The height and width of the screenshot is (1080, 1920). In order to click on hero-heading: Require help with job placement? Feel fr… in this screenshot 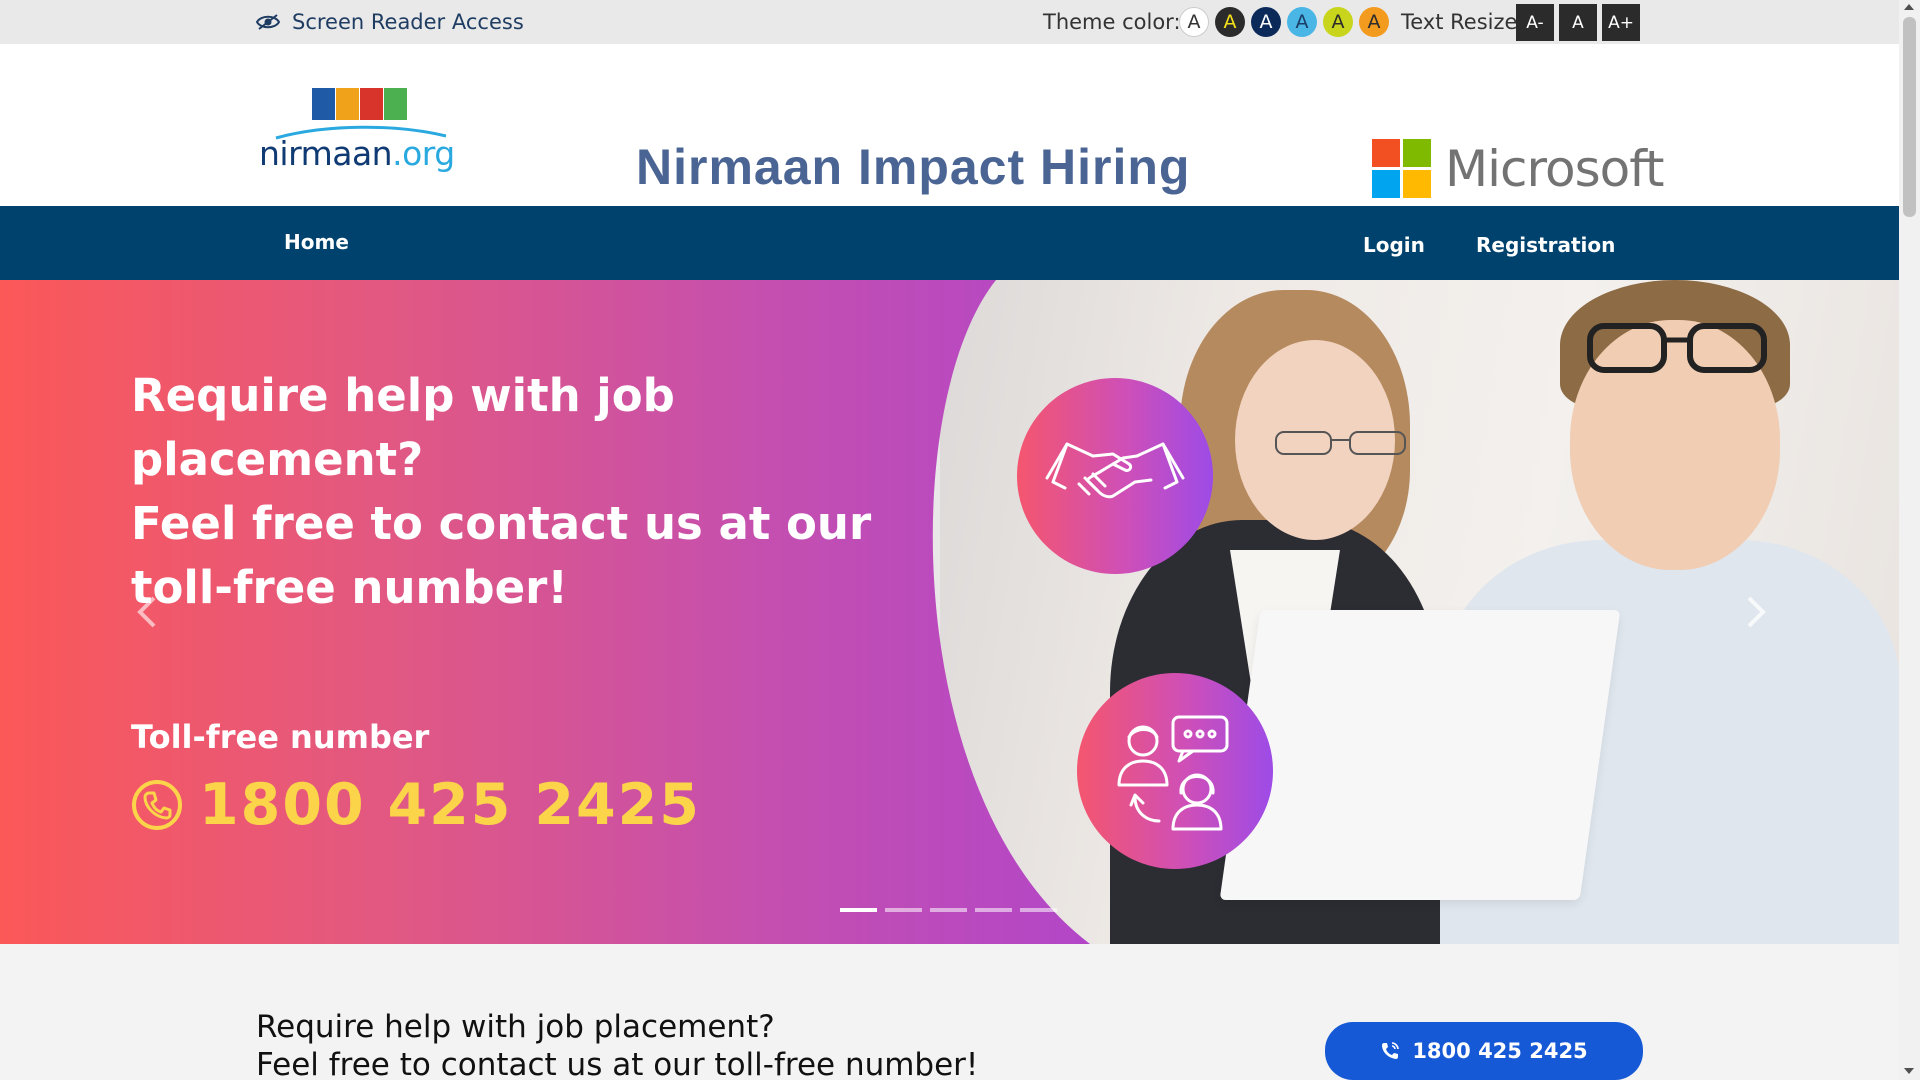, I will do `click(501, 491)`.